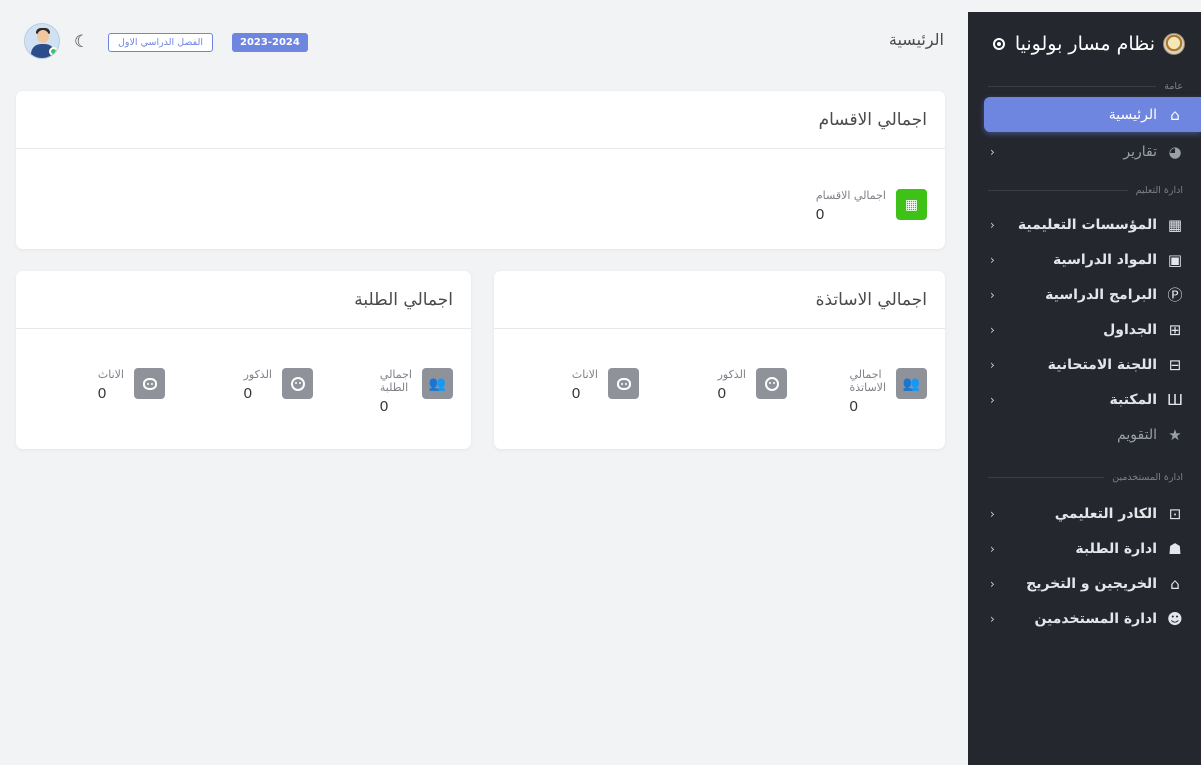 This screenshot has width=1201, height=765. Describe the element at coordinates (53, 51) in the screenshot. I see `online-status-icon` at that location.